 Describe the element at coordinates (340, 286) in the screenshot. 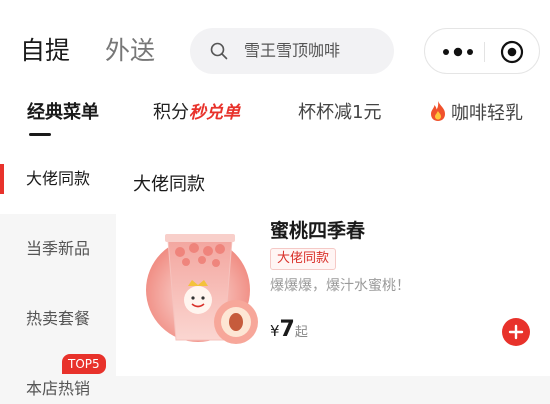

I see `product-description: 爆爆爆，爆汁水蜜桃！` at that location.